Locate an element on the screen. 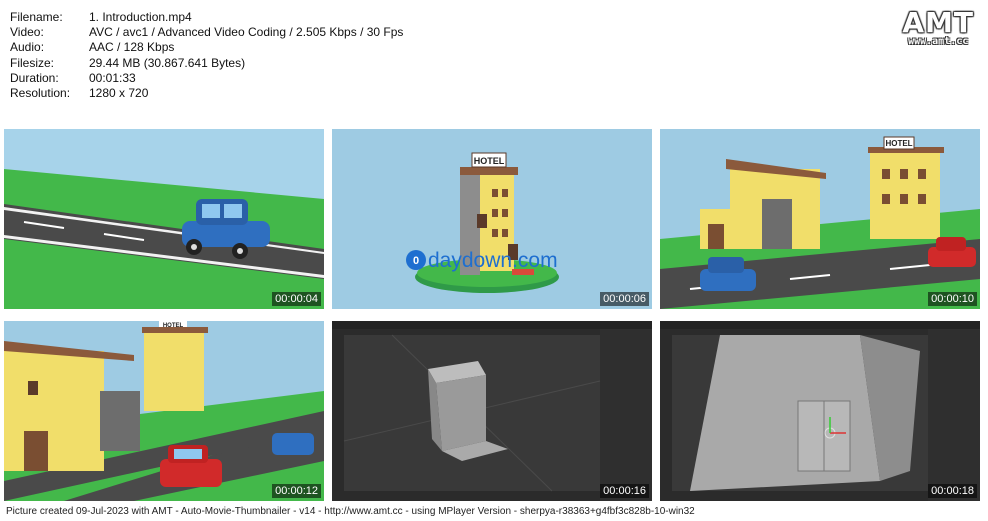  logo-title: AMT is located at coordinates (938, 22).